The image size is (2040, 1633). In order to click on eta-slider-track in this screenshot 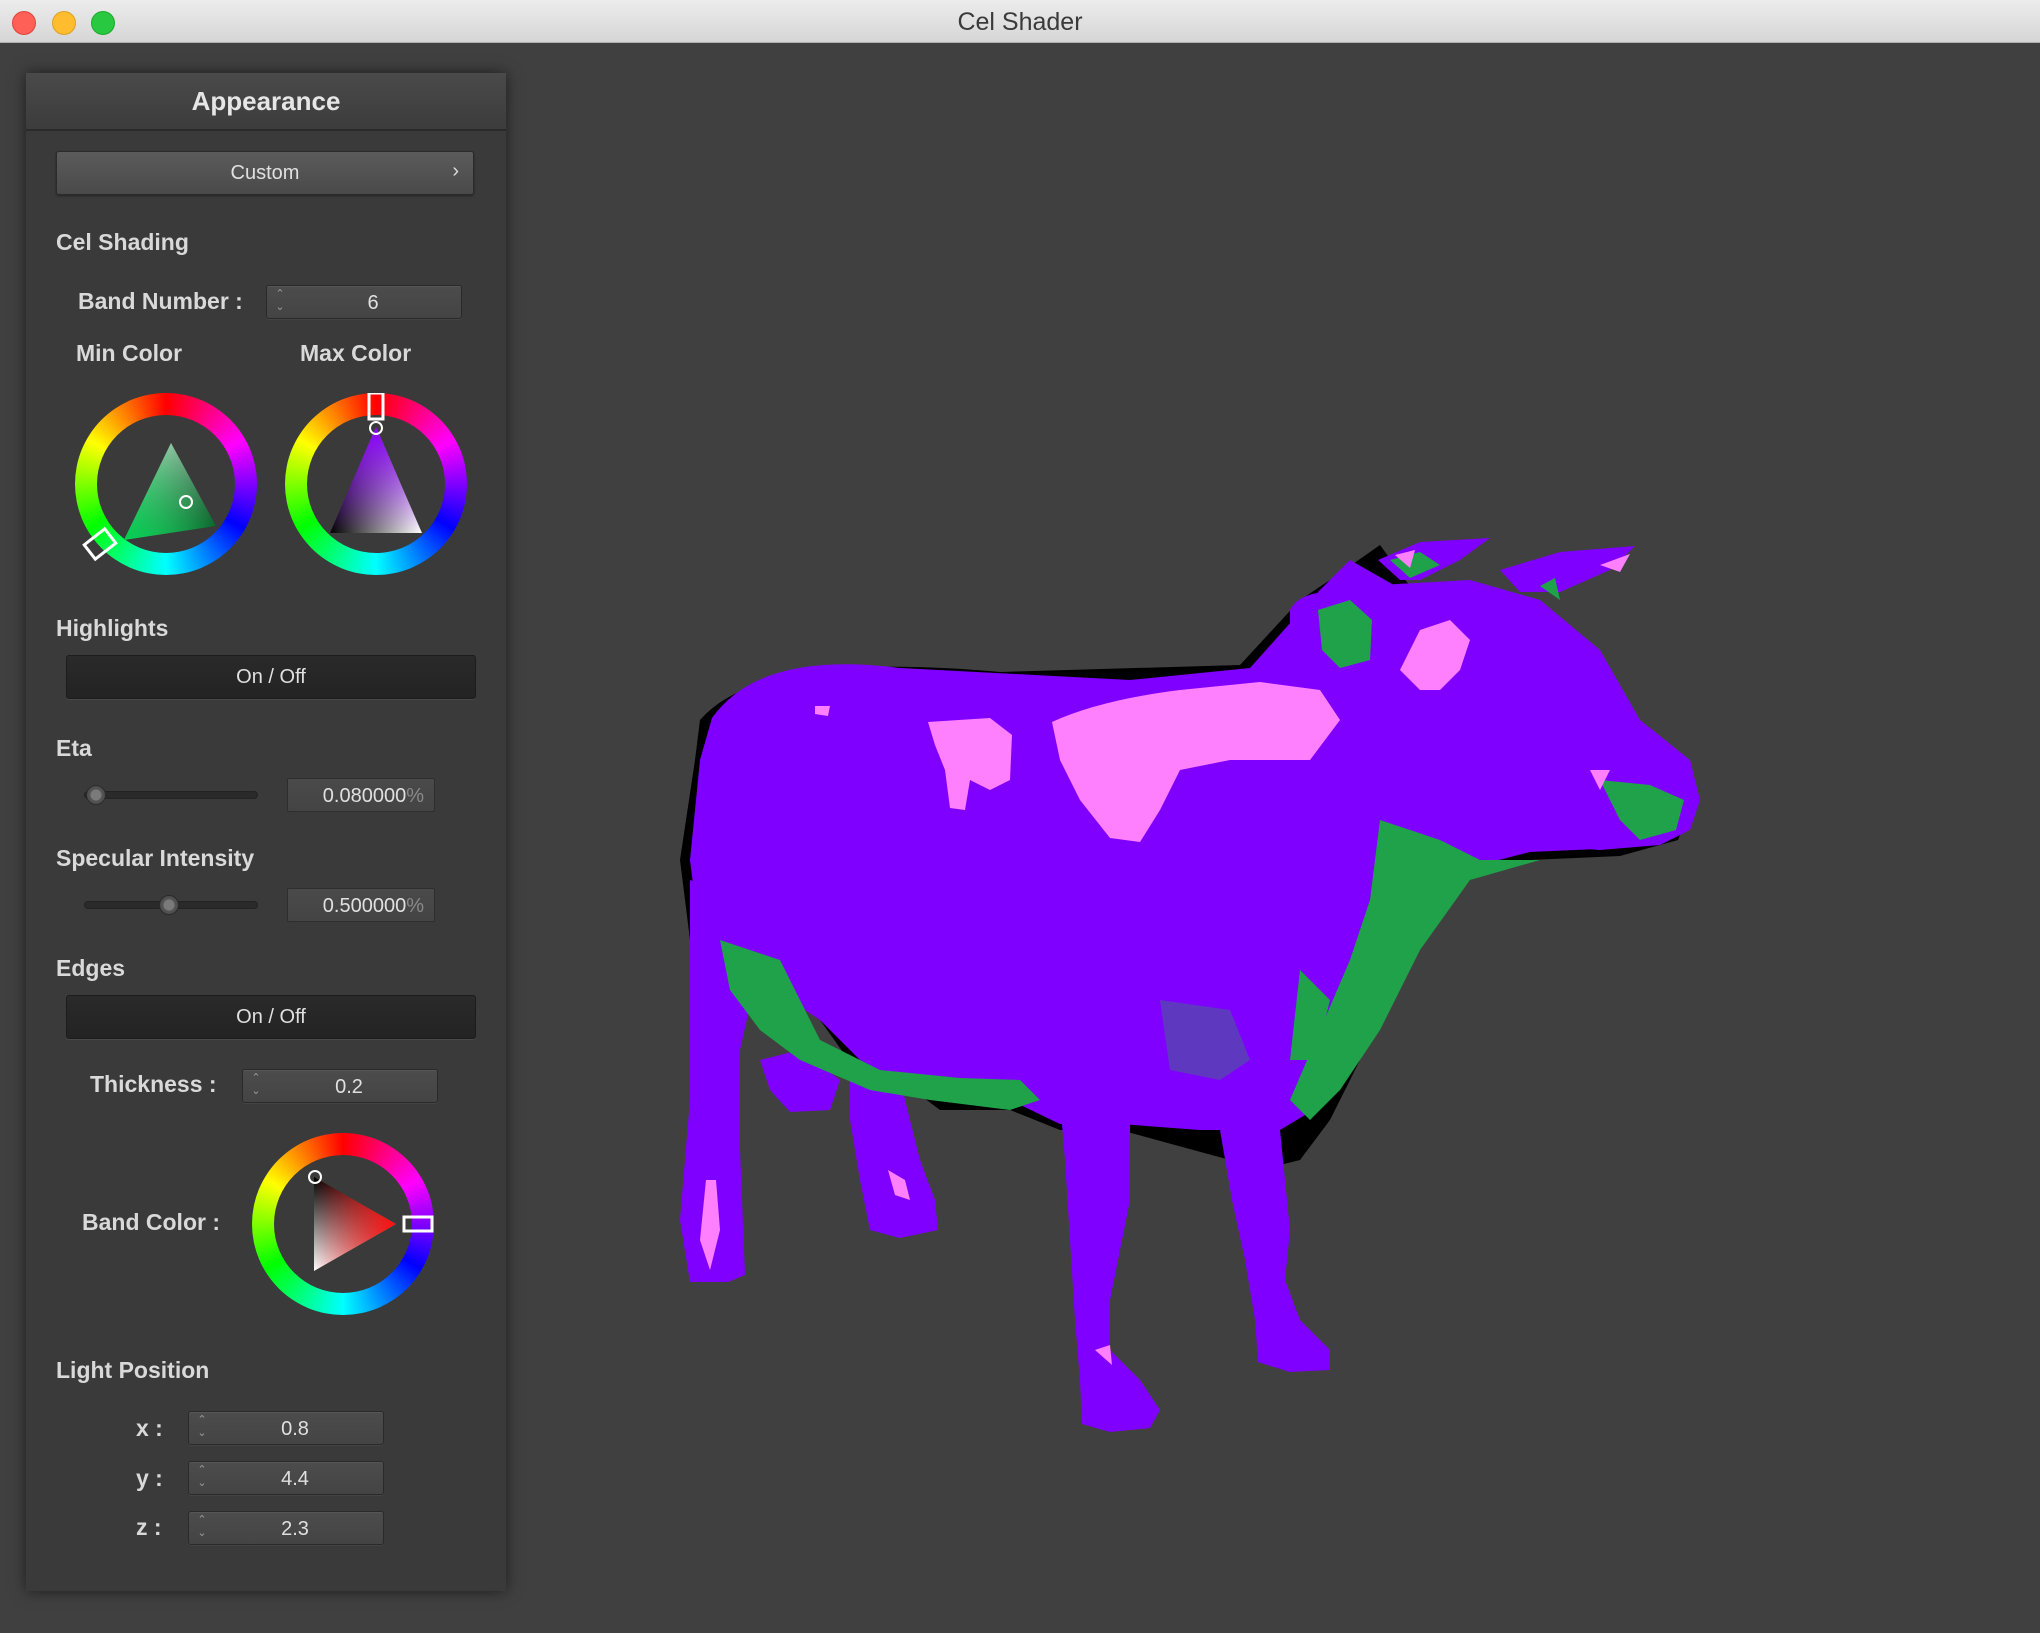, I will do `click(171, 795)`.